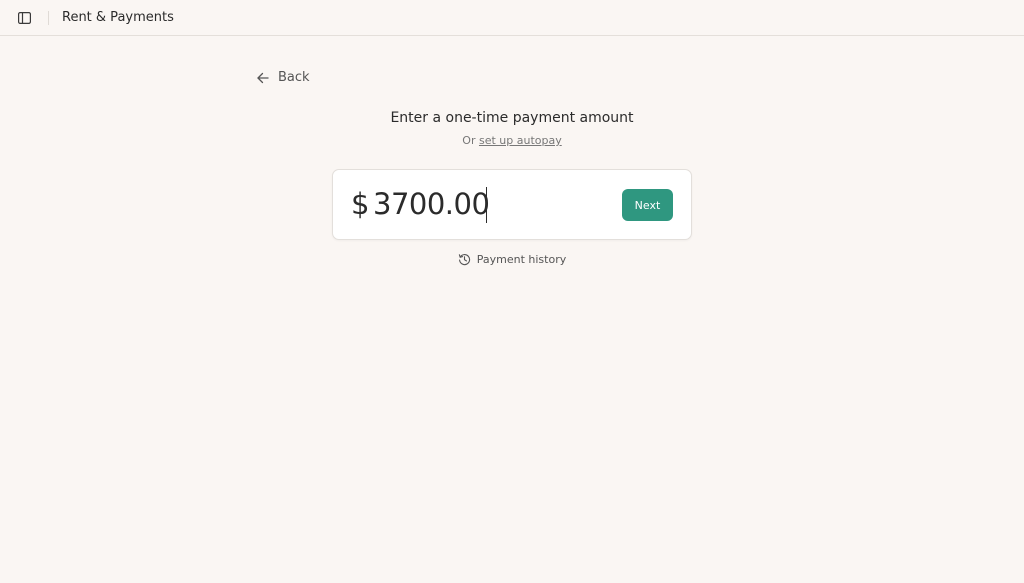  I want to click on subline-prefix: Or, so click(469, 140).